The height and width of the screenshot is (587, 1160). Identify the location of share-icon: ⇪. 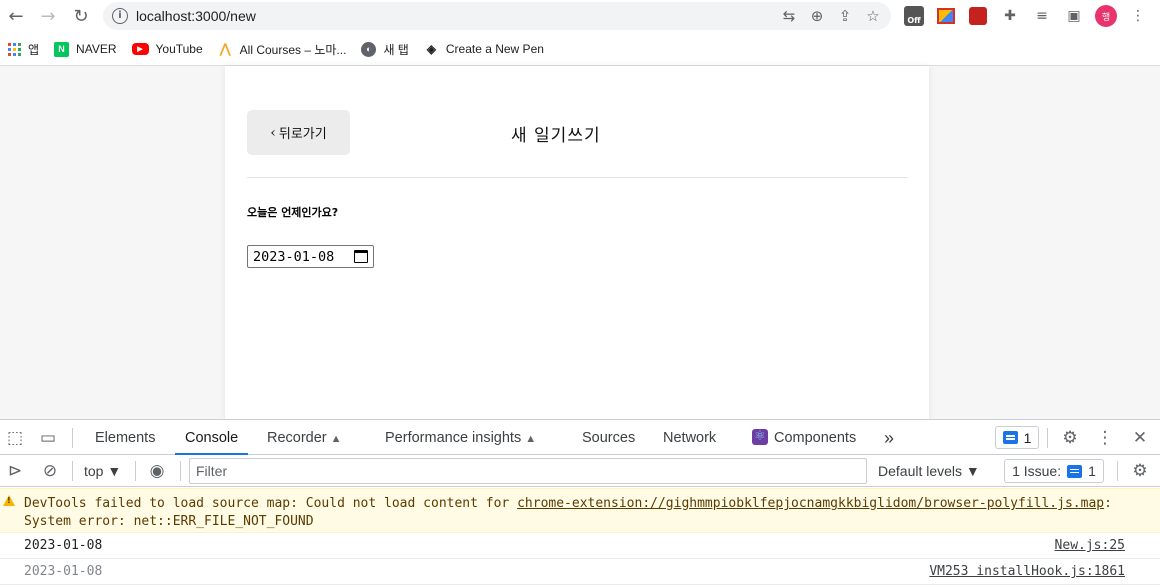
(845, 16).